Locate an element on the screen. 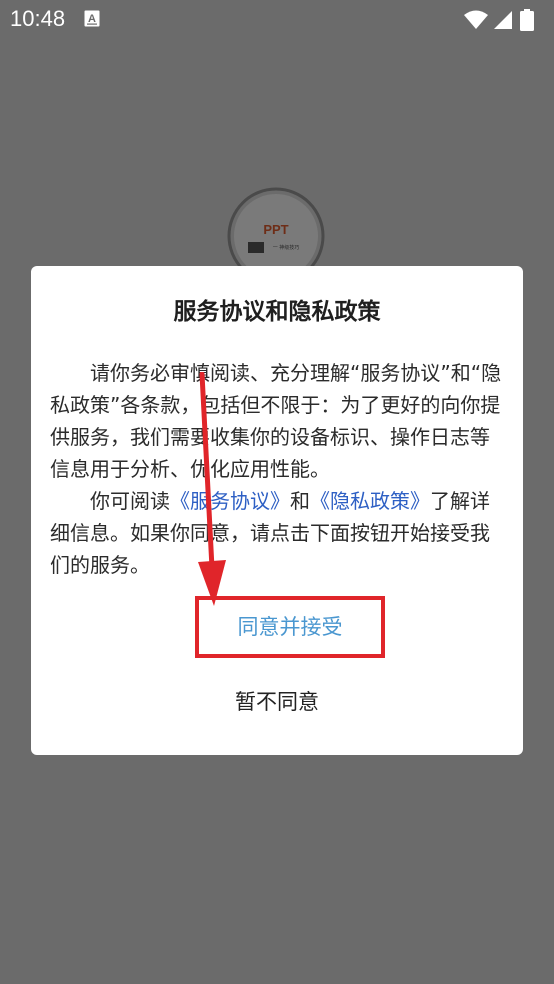 The width and height of the screenshot is (554, 984). svg-text: A is located at coordinates (92, 19).